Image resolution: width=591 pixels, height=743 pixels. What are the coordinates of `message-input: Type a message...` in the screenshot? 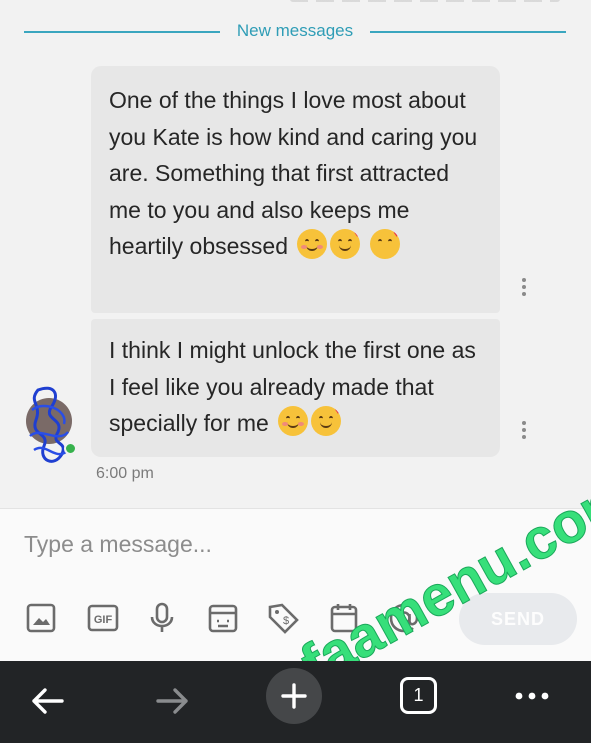 It's located at (234, 544).